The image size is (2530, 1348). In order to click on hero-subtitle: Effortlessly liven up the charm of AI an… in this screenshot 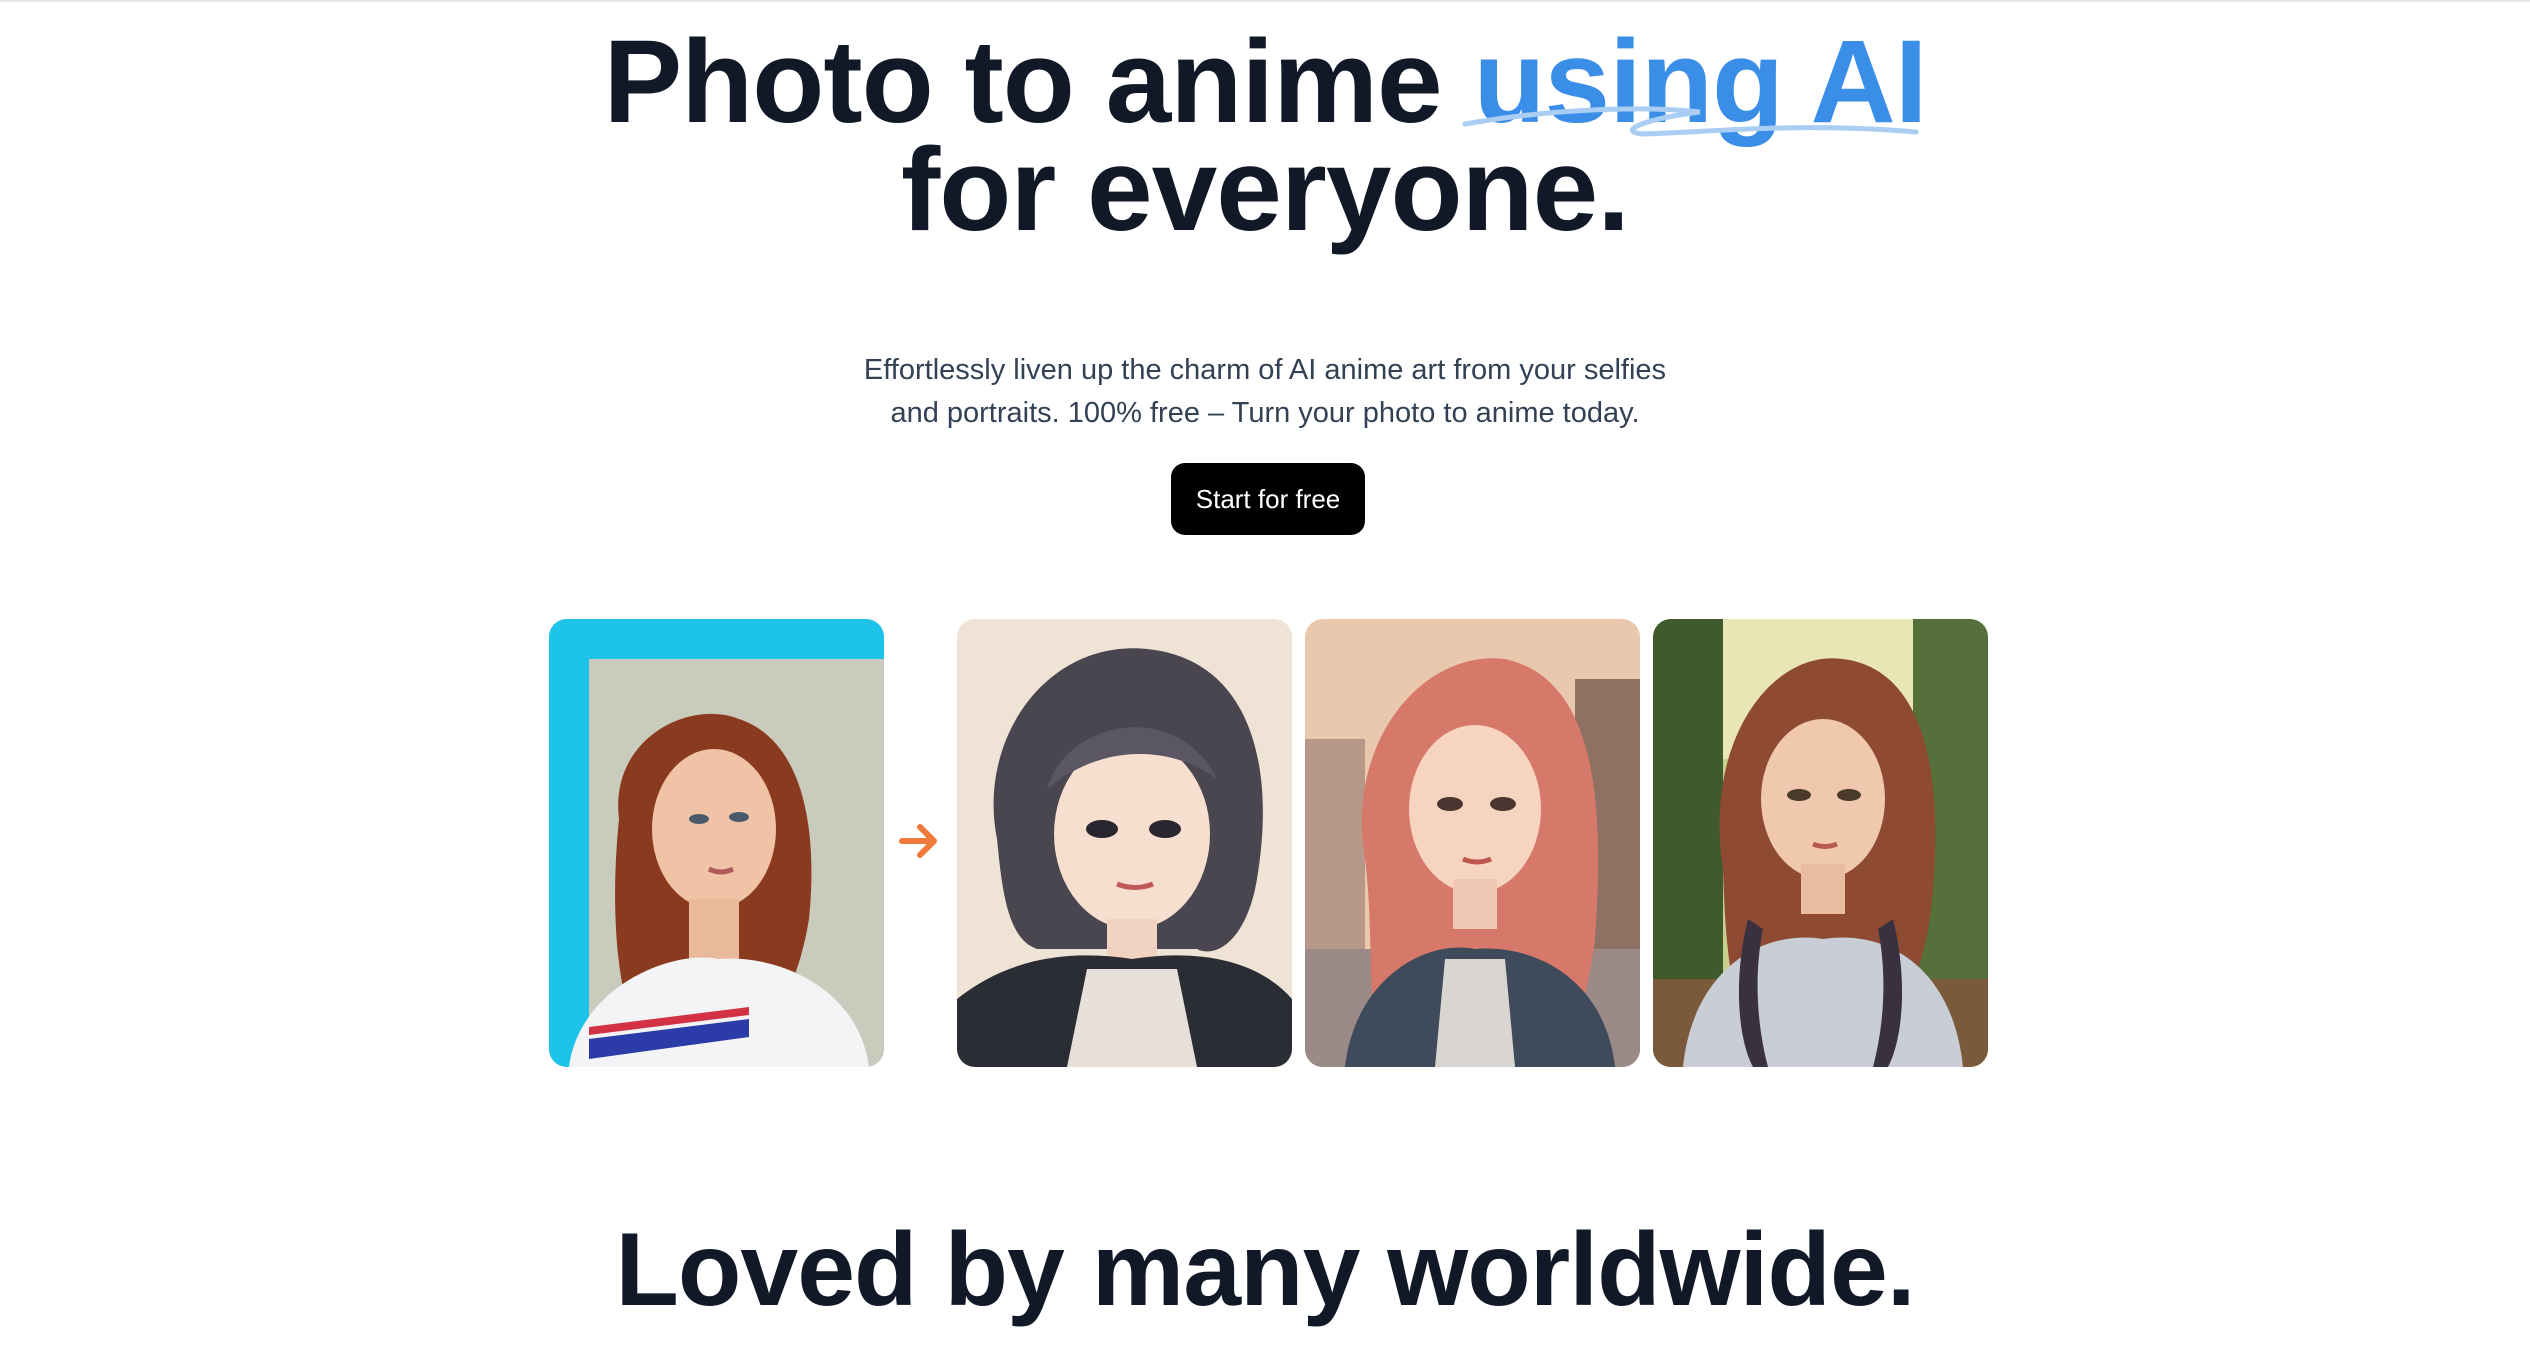, I will do `click(1265, 392)`.